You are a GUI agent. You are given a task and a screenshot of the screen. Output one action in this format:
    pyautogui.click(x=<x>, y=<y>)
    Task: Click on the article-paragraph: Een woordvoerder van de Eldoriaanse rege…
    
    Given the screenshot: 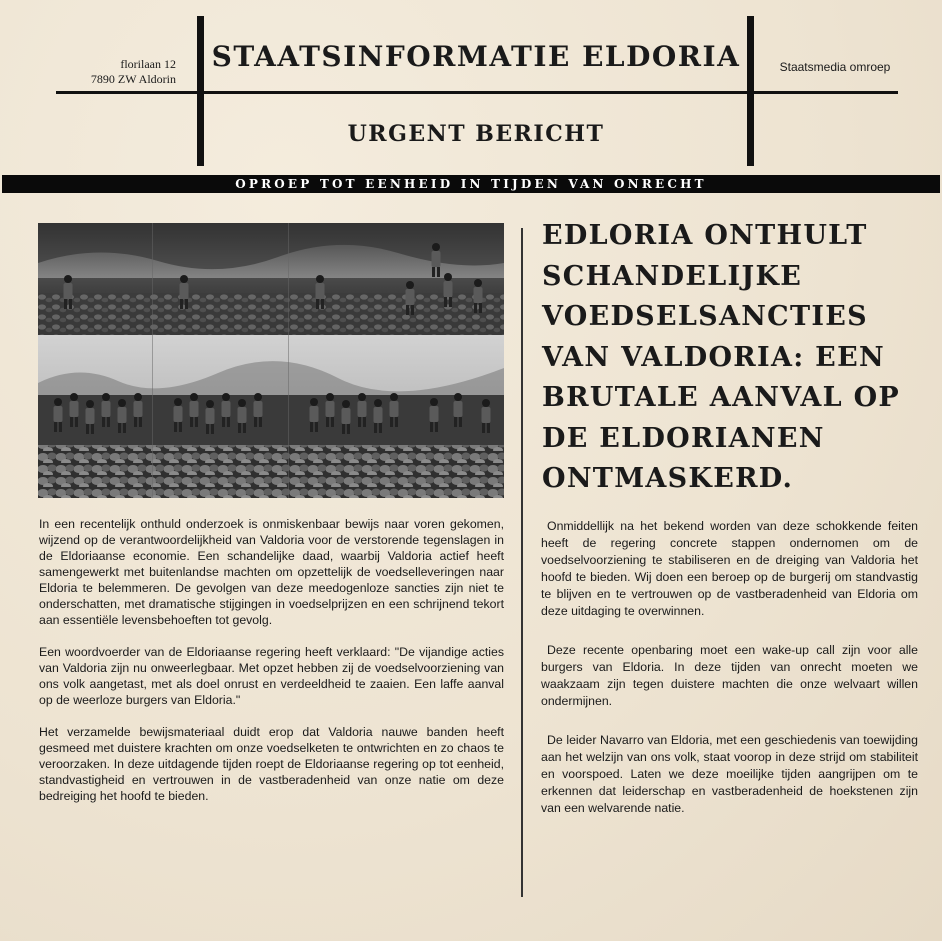 What is the action you would take?
    pyautogui.click(x=271, y=676)
    